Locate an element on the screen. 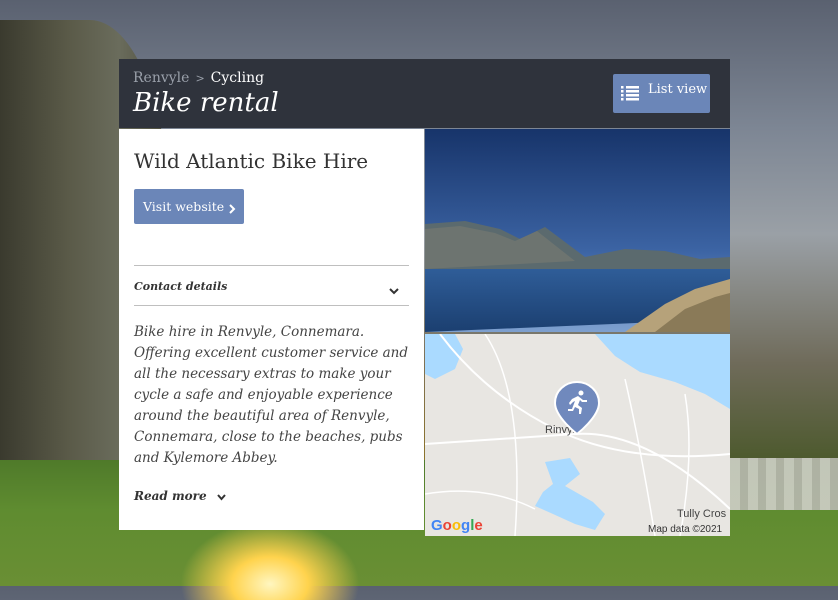 The image size is (838, 600). google-logo: Google is located at coordinates (457, 525).